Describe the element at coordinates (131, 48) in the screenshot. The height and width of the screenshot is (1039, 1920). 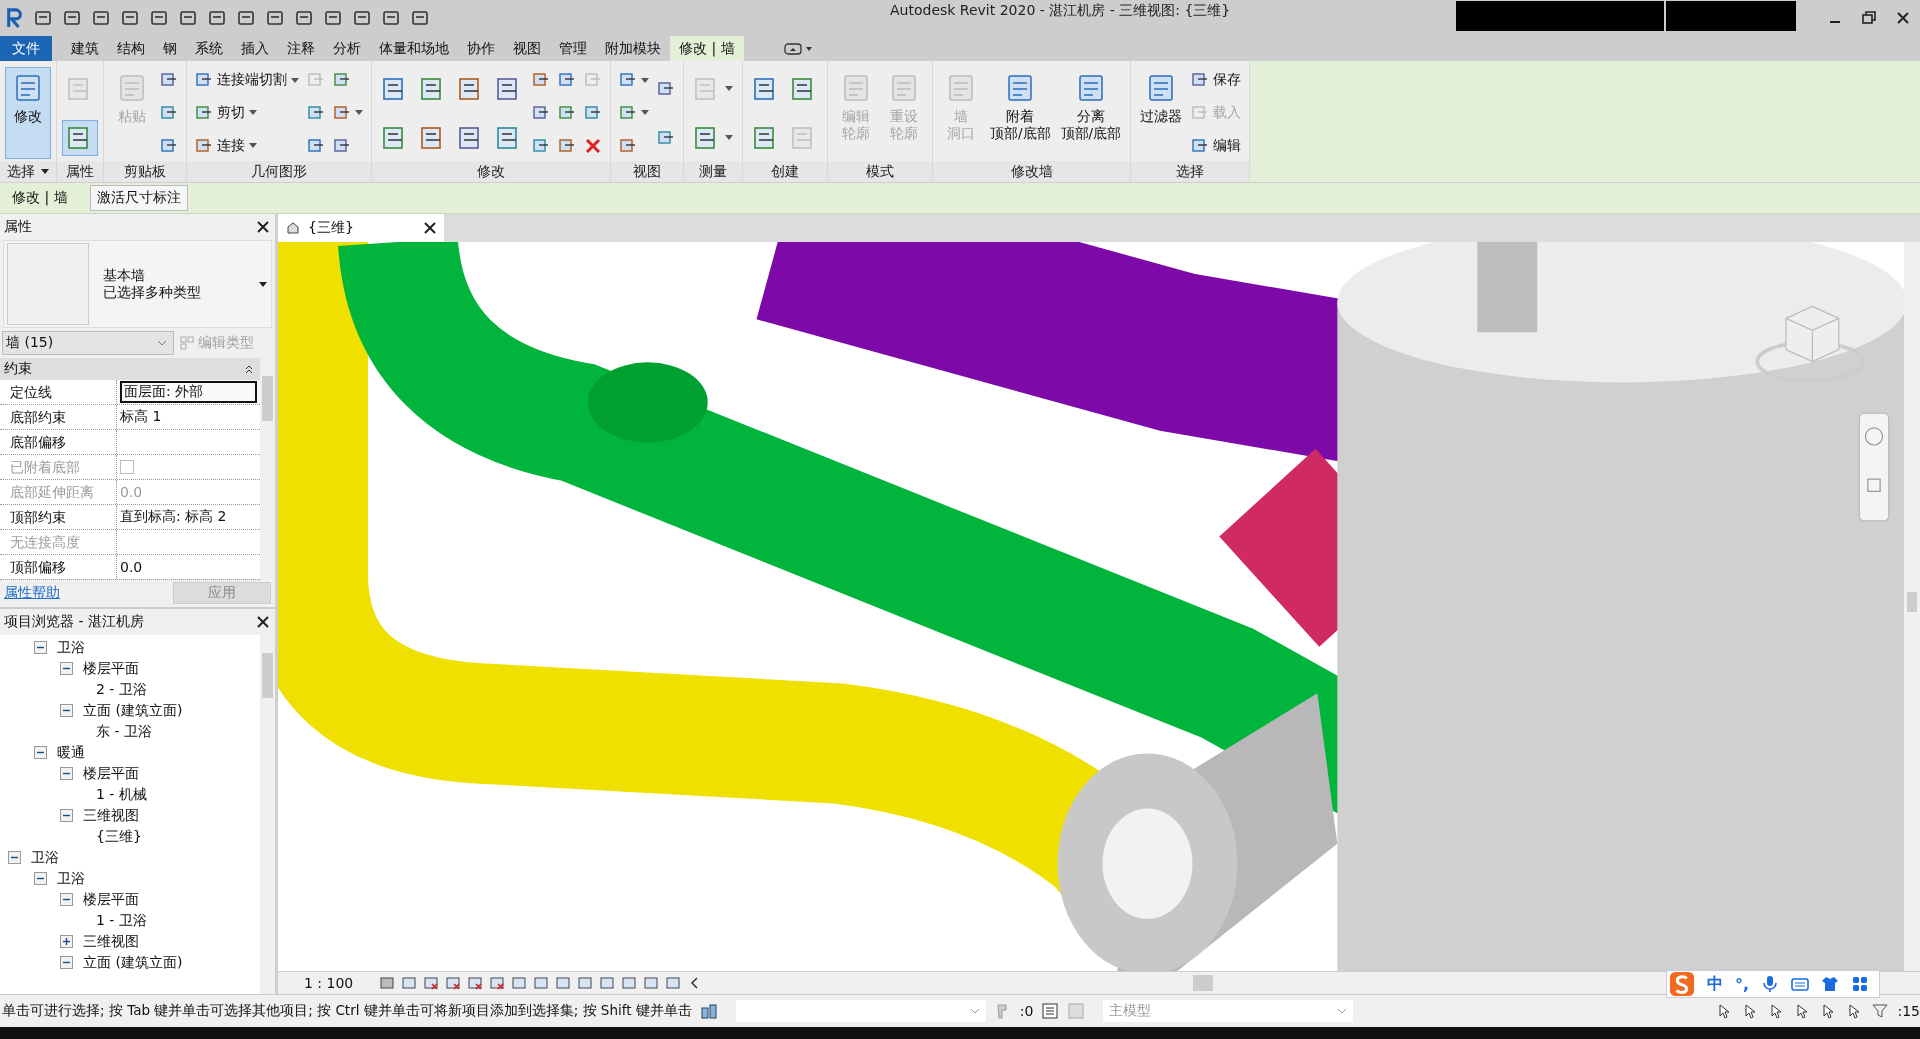
I see `ribbon-tab: 结构` at that location.